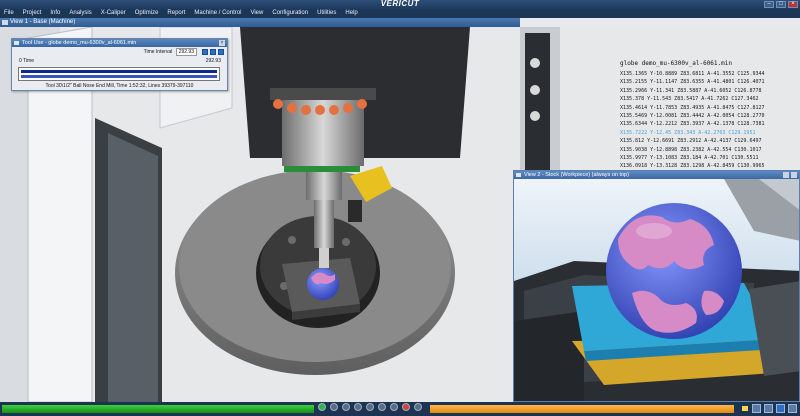  Describe the element at coordinates (334, 407) in the screenshot. I see `step-icon` at that location.